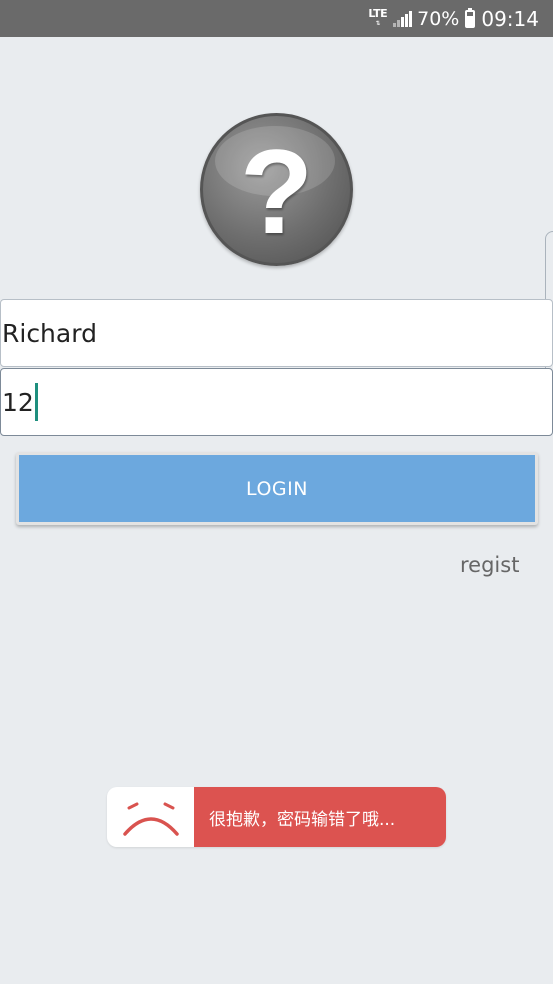  I want to click on avatar: ?, so click(276, 189).